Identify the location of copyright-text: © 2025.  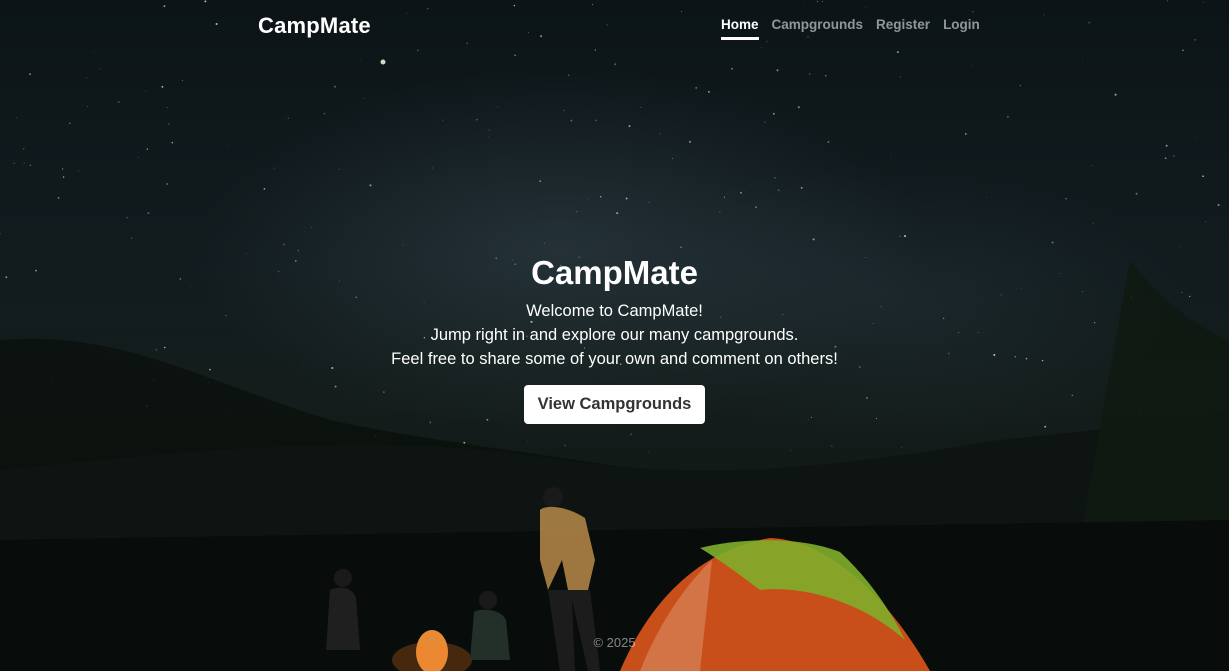
(614, 642).